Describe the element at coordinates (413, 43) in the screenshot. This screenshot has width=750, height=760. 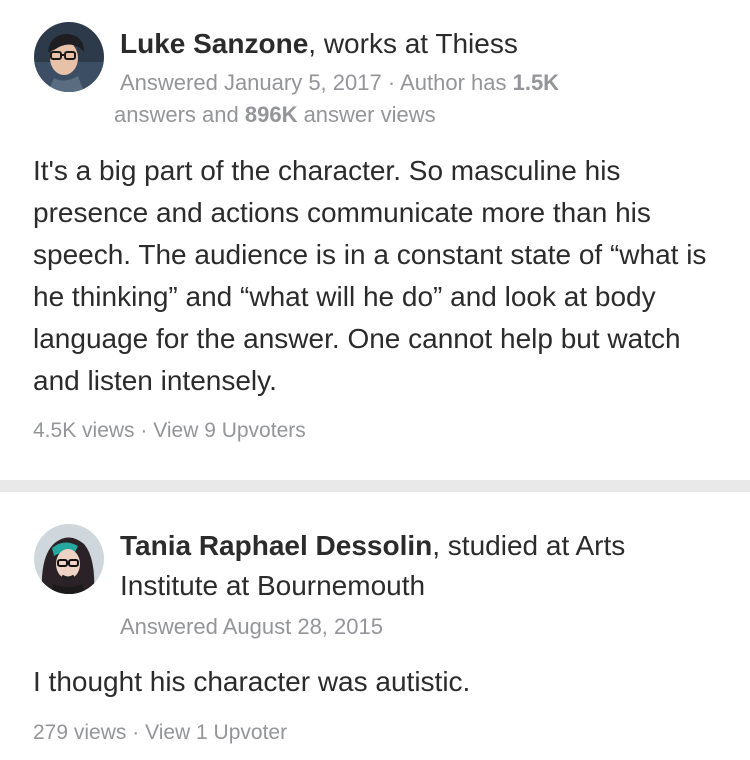
I see `author-credential: , works at Thiess` at that location.